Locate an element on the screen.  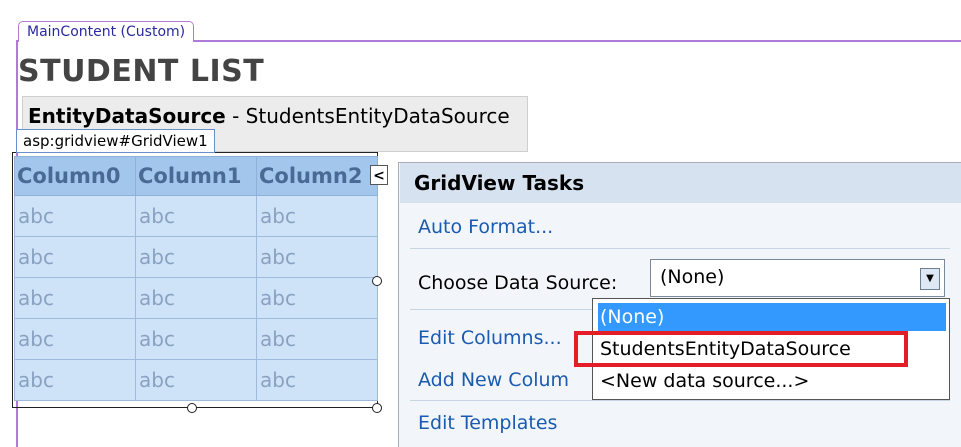
tasks-panel-title: GridView Tasks is located at coordinates (680, 183).